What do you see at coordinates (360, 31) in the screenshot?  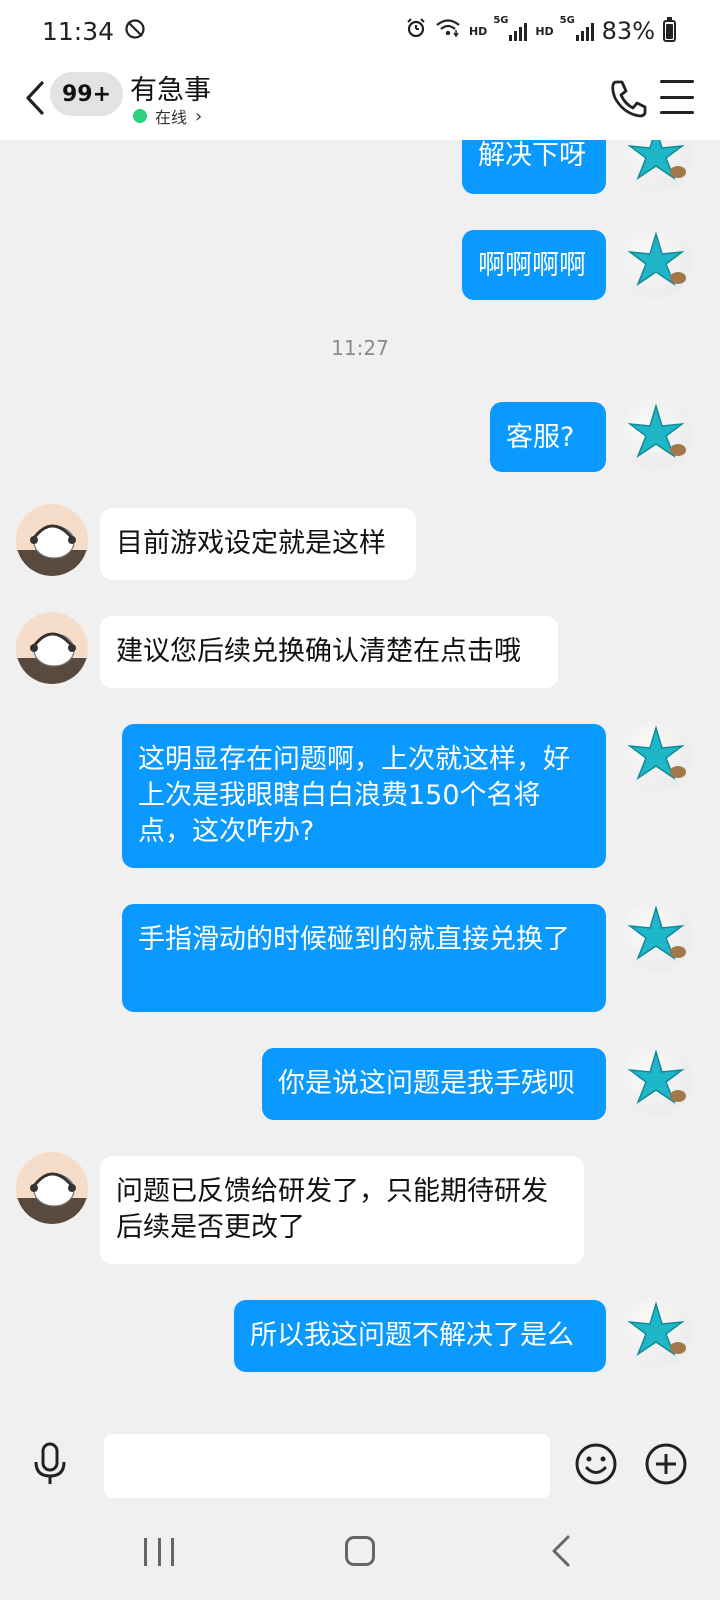 I see `status-bar: 11:34 HD 5G HD 5G 83%` at bounding box center [360, 31].